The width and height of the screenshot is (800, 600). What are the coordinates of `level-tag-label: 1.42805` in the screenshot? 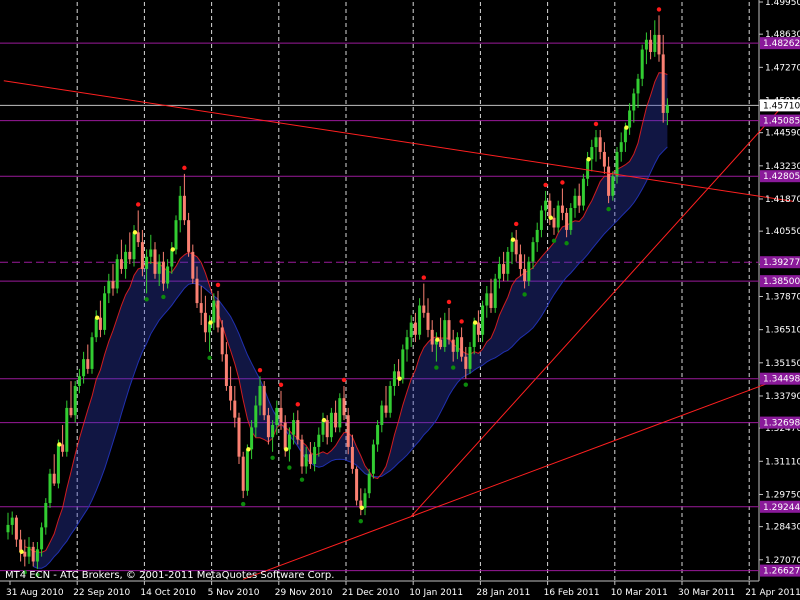 It's located at (781, 177).